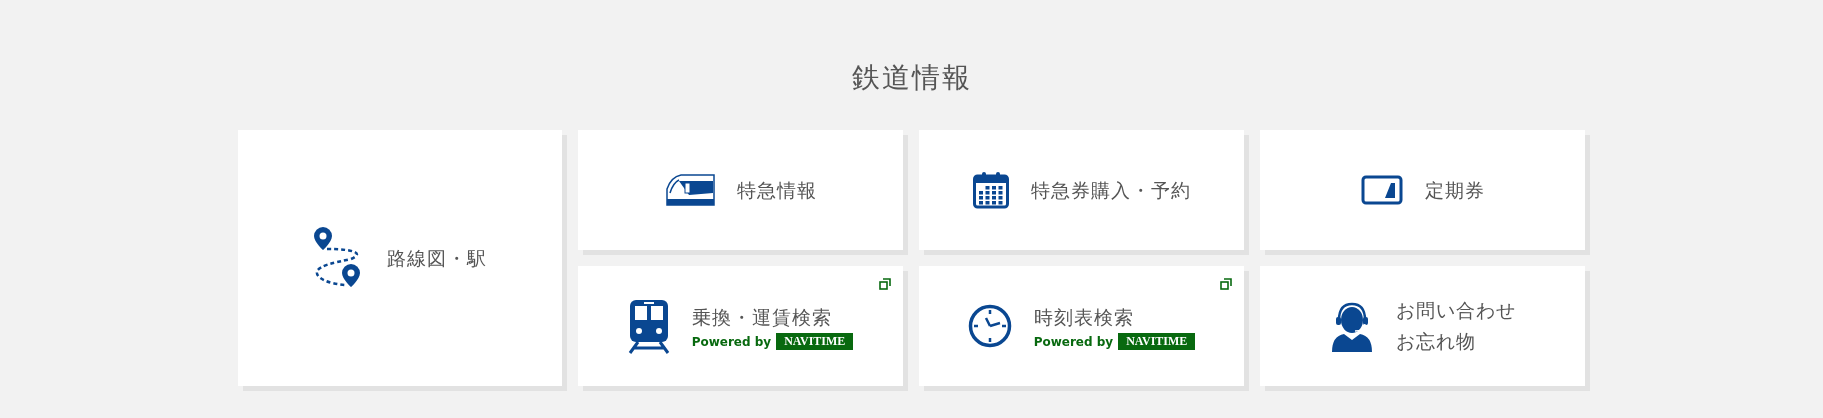 The width and height of the screenshot is (1823, 418). Describe the element at coordinates (1436, 341) in the screenshot. I see `card-label: お忘れ物` at that location.